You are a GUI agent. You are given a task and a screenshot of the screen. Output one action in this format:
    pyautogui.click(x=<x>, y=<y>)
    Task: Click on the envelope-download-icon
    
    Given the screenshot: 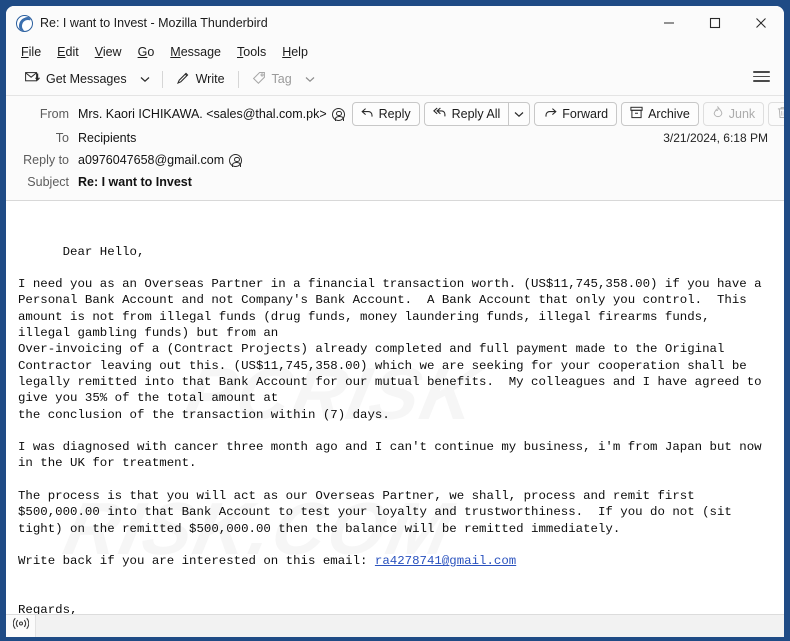 What is the action you would take?
    pyautogui.click(x=32, y=79)
    